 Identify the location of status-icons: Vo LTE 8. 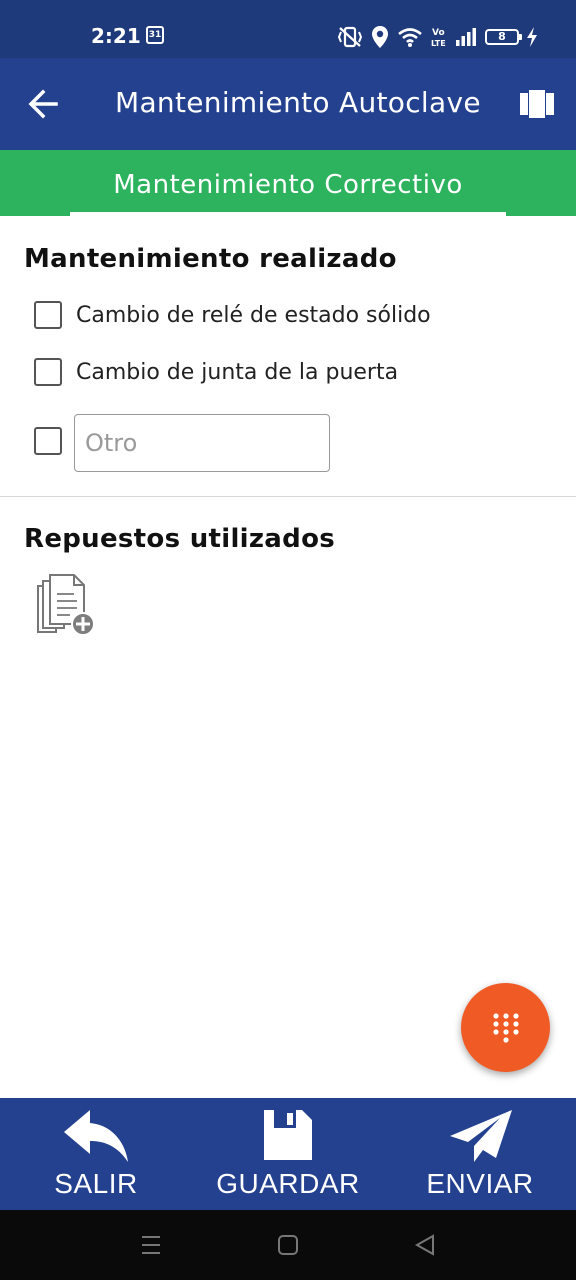
(438, 37).